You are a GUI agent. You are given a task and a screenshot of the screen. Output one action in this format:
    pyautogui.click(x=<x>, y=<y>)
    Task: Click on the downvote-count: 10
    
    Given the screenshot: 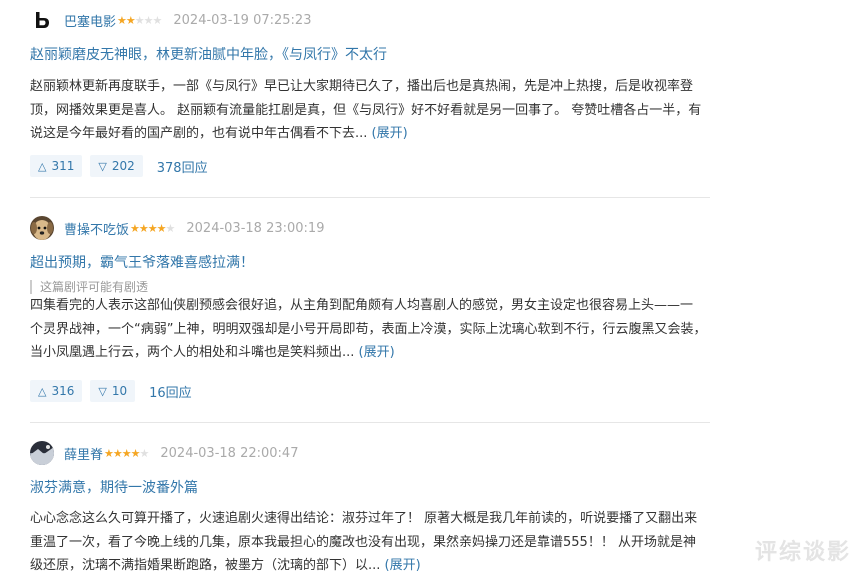 What is the action you would take?
    pyautogui.click(x=119, y=391)
    